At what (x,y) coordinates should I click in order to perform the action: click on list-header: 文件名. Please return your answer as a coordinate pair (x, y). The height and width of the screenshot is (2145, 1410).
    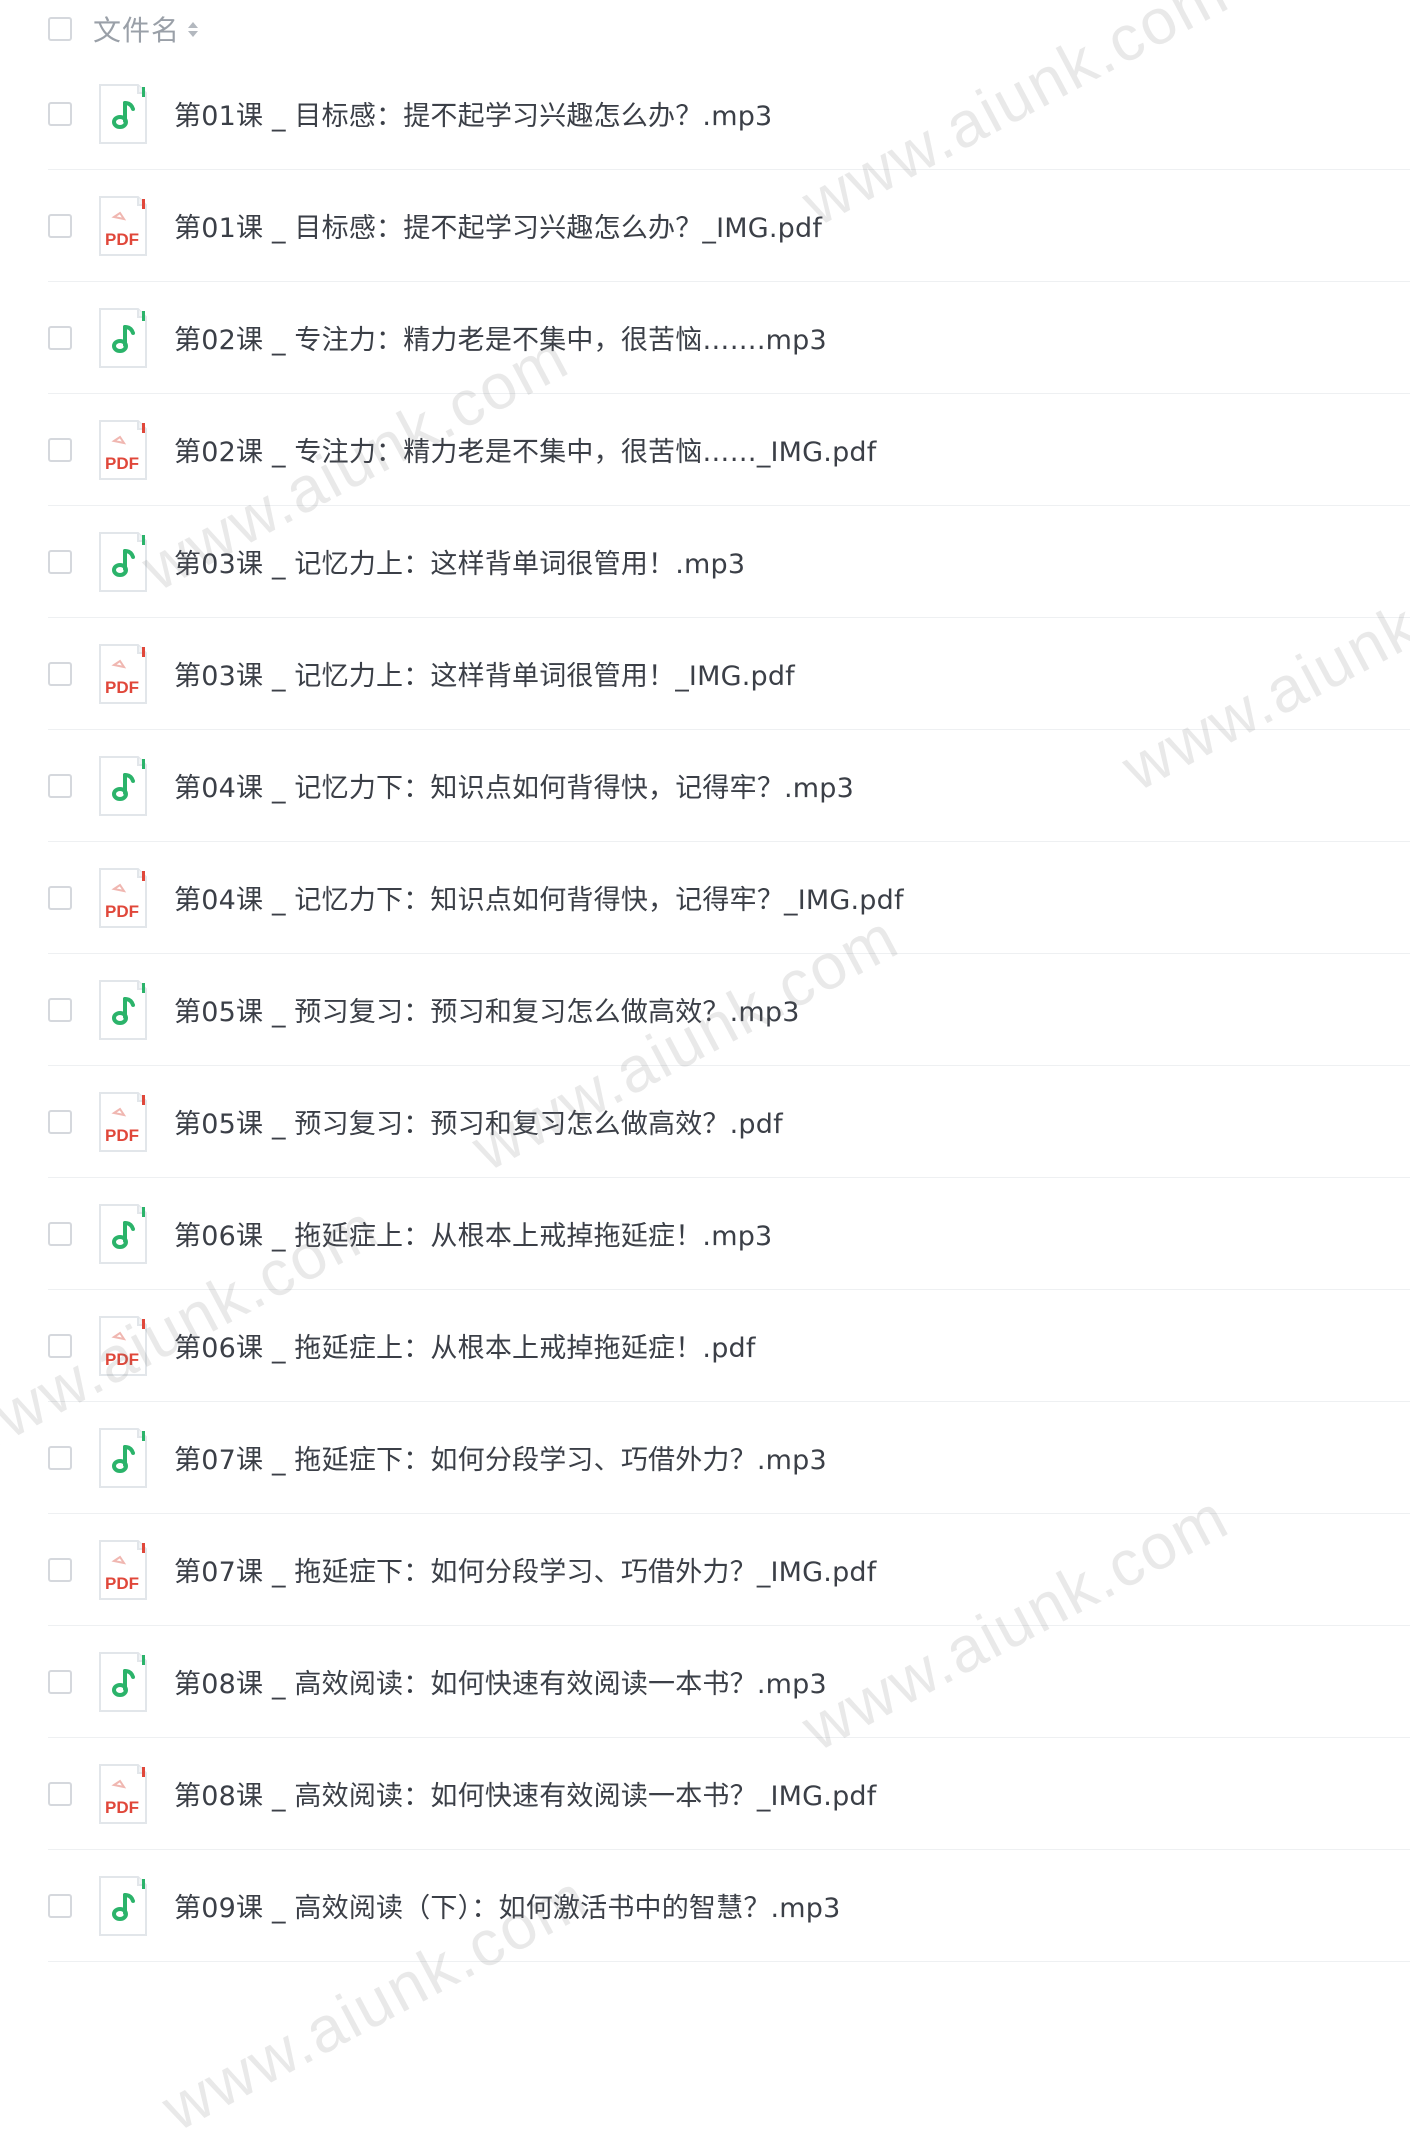
    Looking at the image, I should click on (705, 29).